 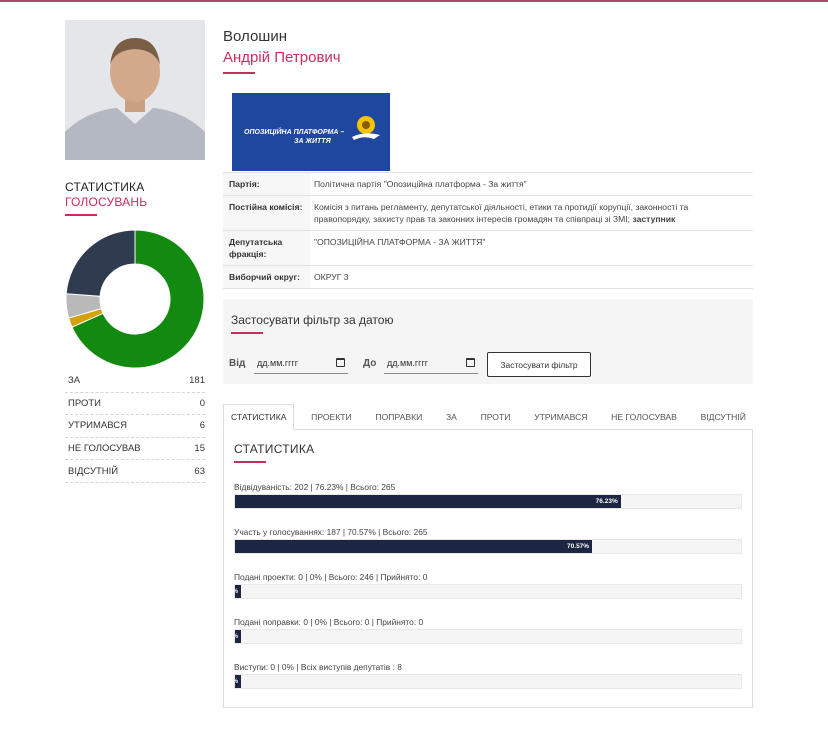 What do you see at coordinates (199, 449) in the screenshot?
I see `vote-stat-value: 15` at bounding box center [199, 449].